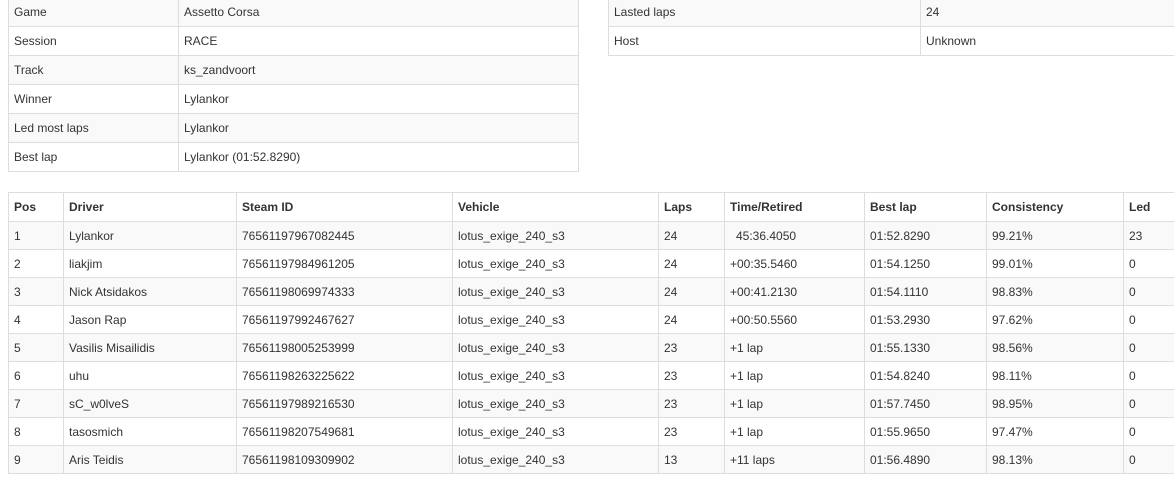  Describe the element at coordinates (794, 459) in the screenshot. I see `cell-time-retired: +11 laps` at that location.